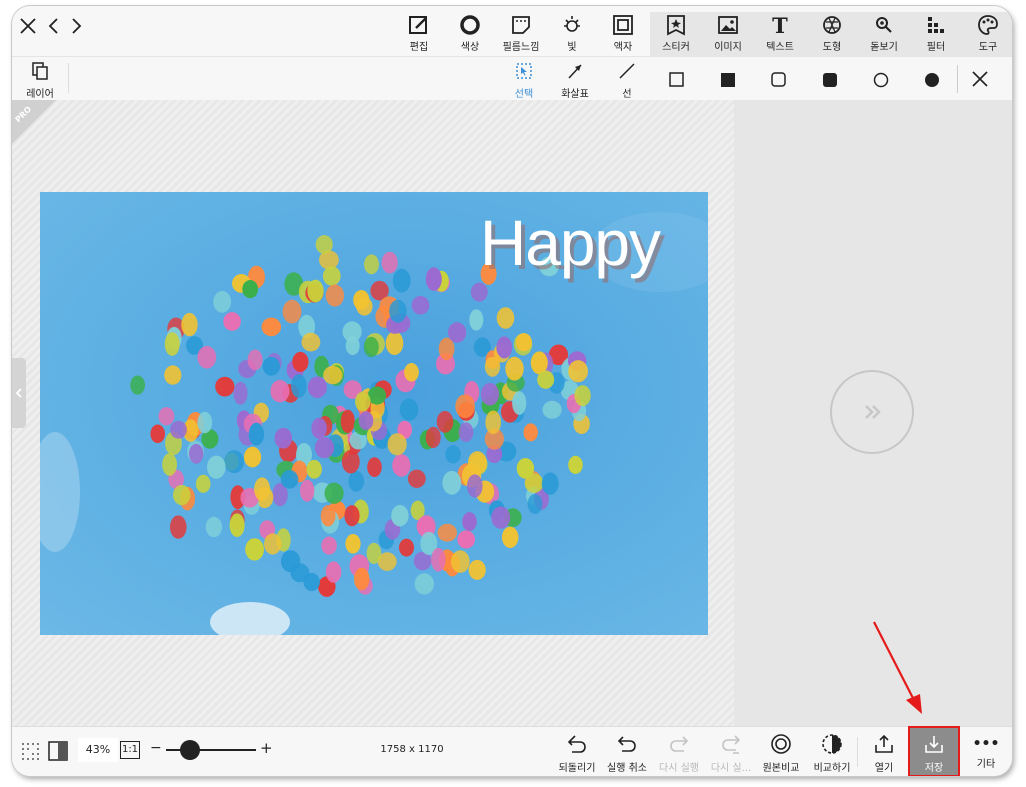 The width and height of the screenshot is (1026, 787). I want to click on close-draw-button, so click(979, 78).